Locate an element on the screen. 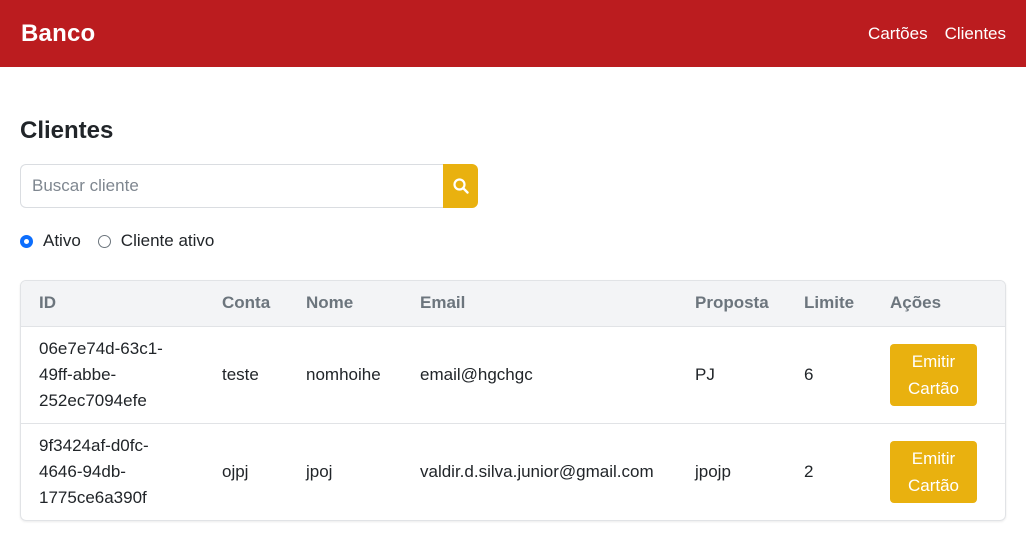 The height and width of the screenshot is (551, 1026). nav-link-clientes: Clientes is located at coordinates (975, 34).